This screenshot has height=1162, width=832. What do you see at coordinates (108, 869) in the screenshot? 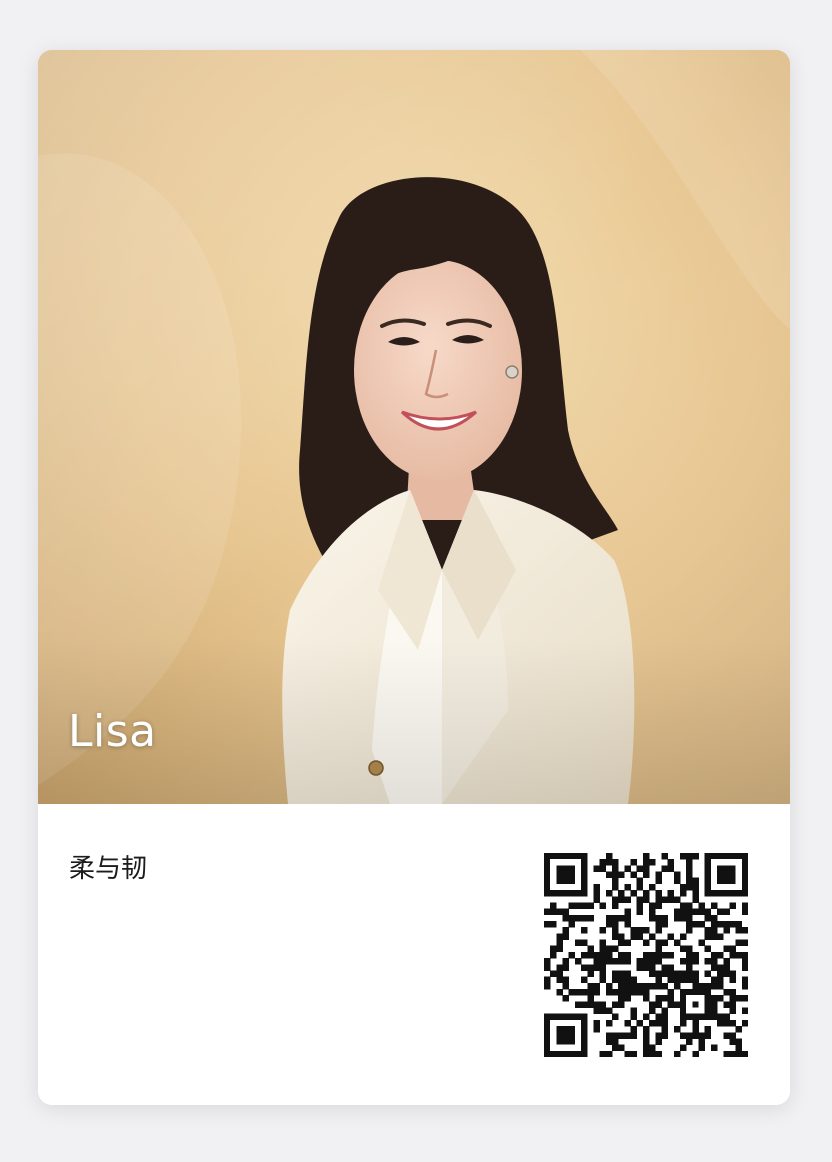
I see `profile-signature: 柔与韧` at bounding box center [108, 869].